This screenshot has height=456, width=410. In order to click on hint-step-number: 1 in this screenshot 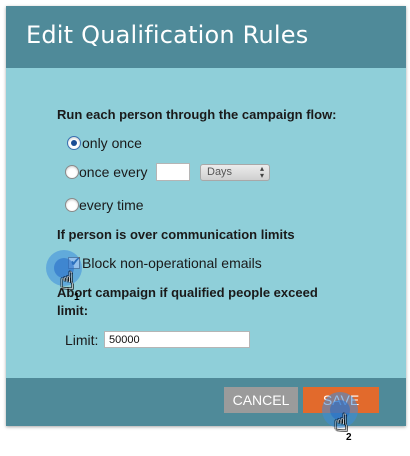, I will do `click(77, 297)`.